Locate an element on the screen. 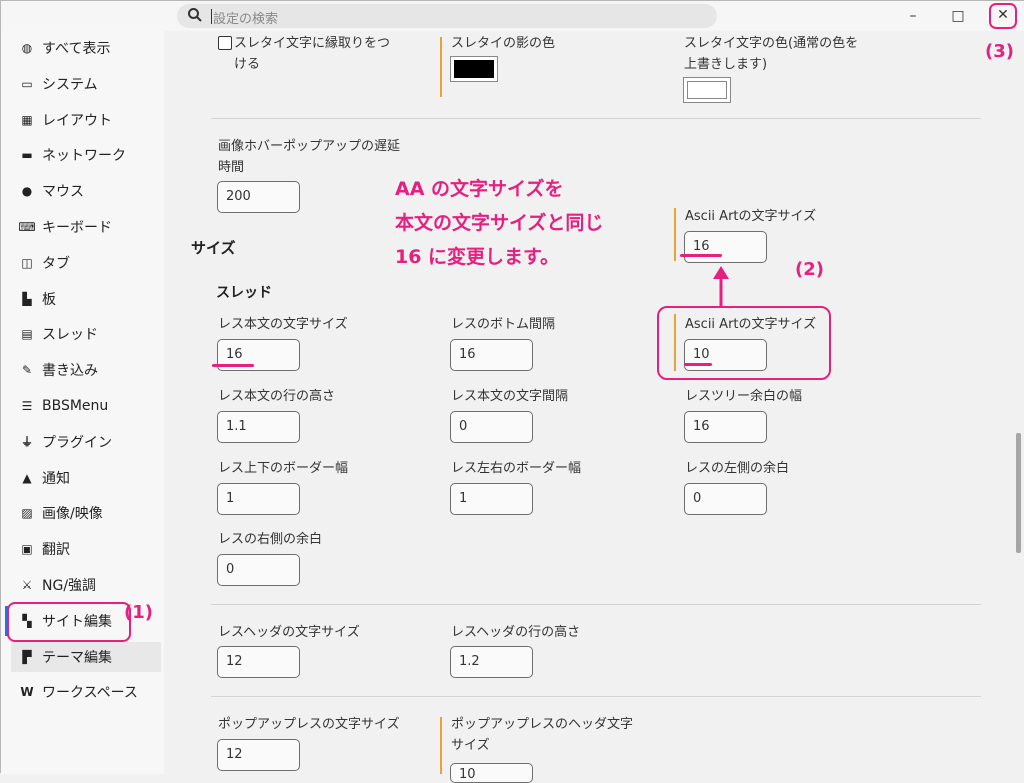 The height and width of the screenshot is (783, 1024). sidebar-item: ✎ 書き込み is located at coordinates (86, 370).